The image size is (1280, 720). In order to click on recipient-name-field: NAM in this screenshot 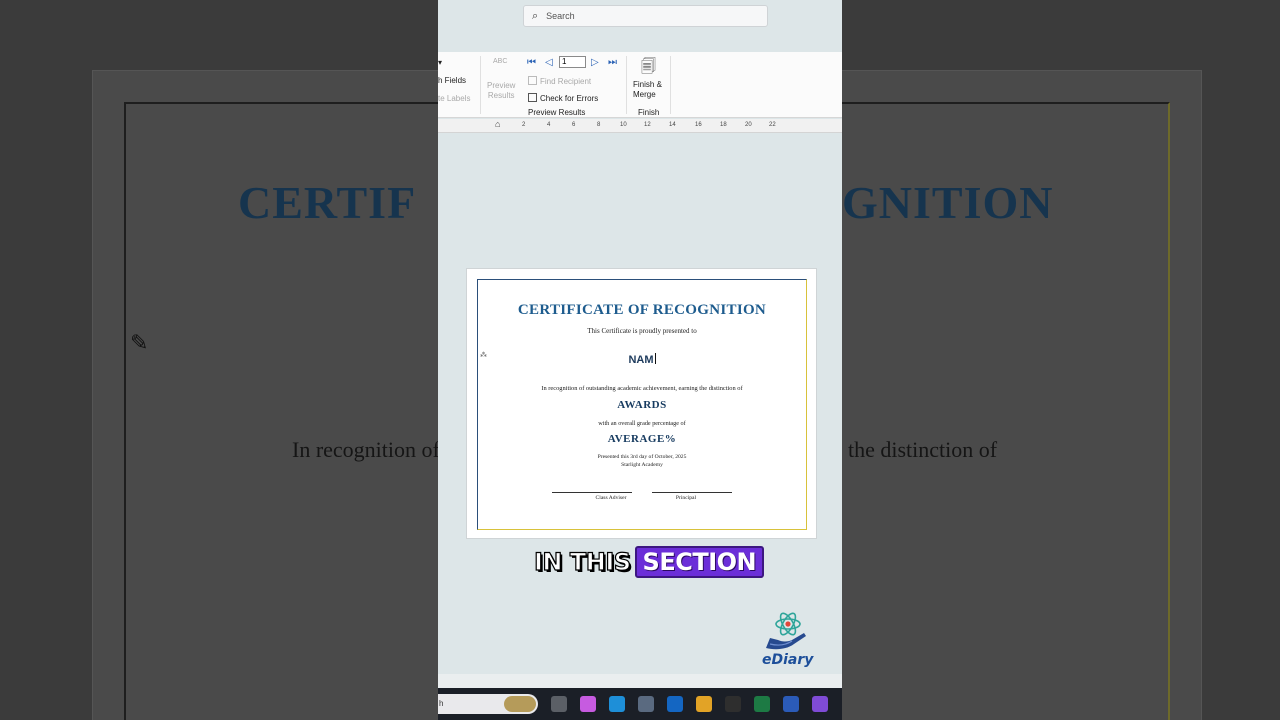, I will do `click(642, 359)`.